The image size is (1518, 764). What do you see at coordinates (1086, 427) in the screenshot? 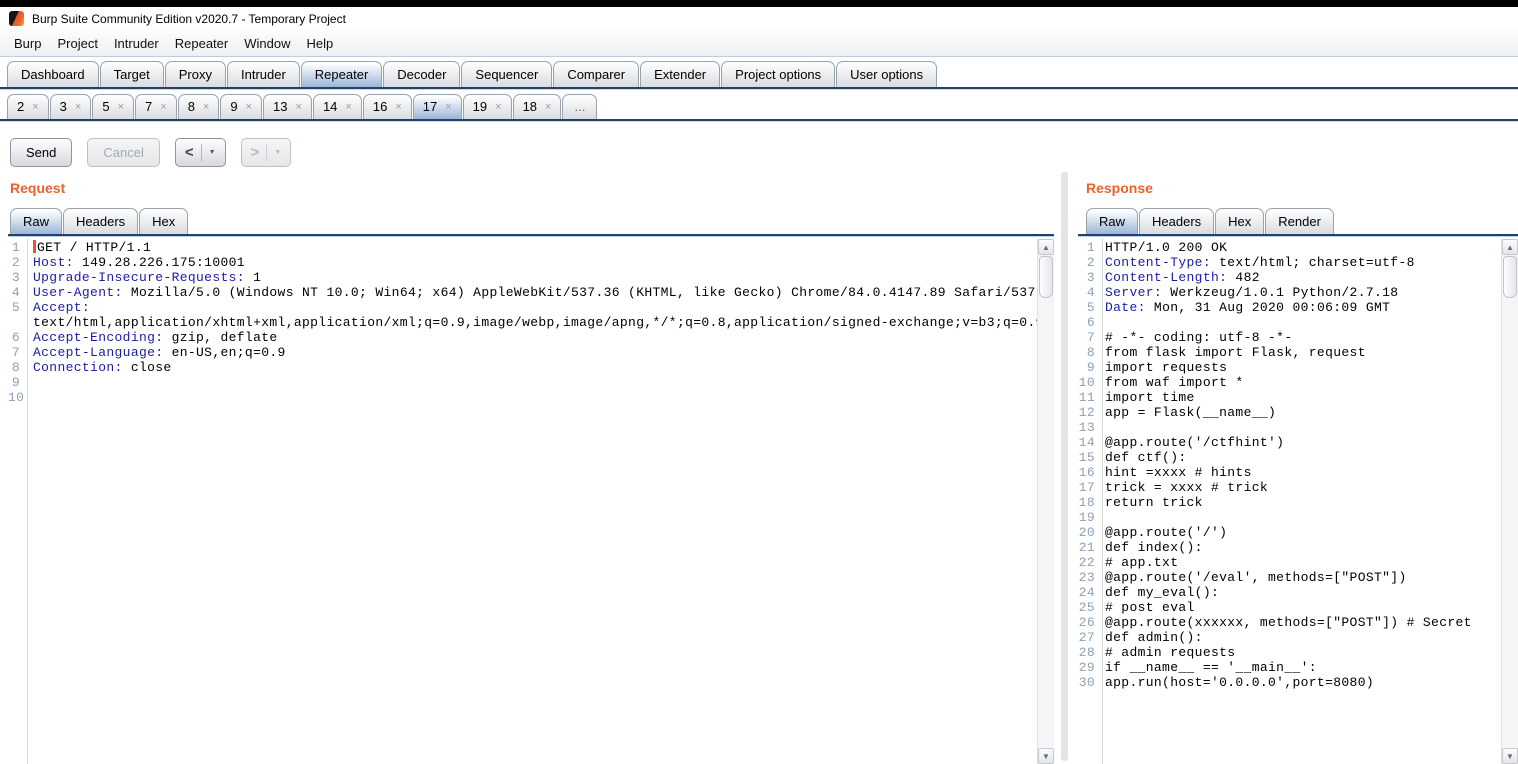
I see `line-number: 13` at bounding box center [1086, 427].